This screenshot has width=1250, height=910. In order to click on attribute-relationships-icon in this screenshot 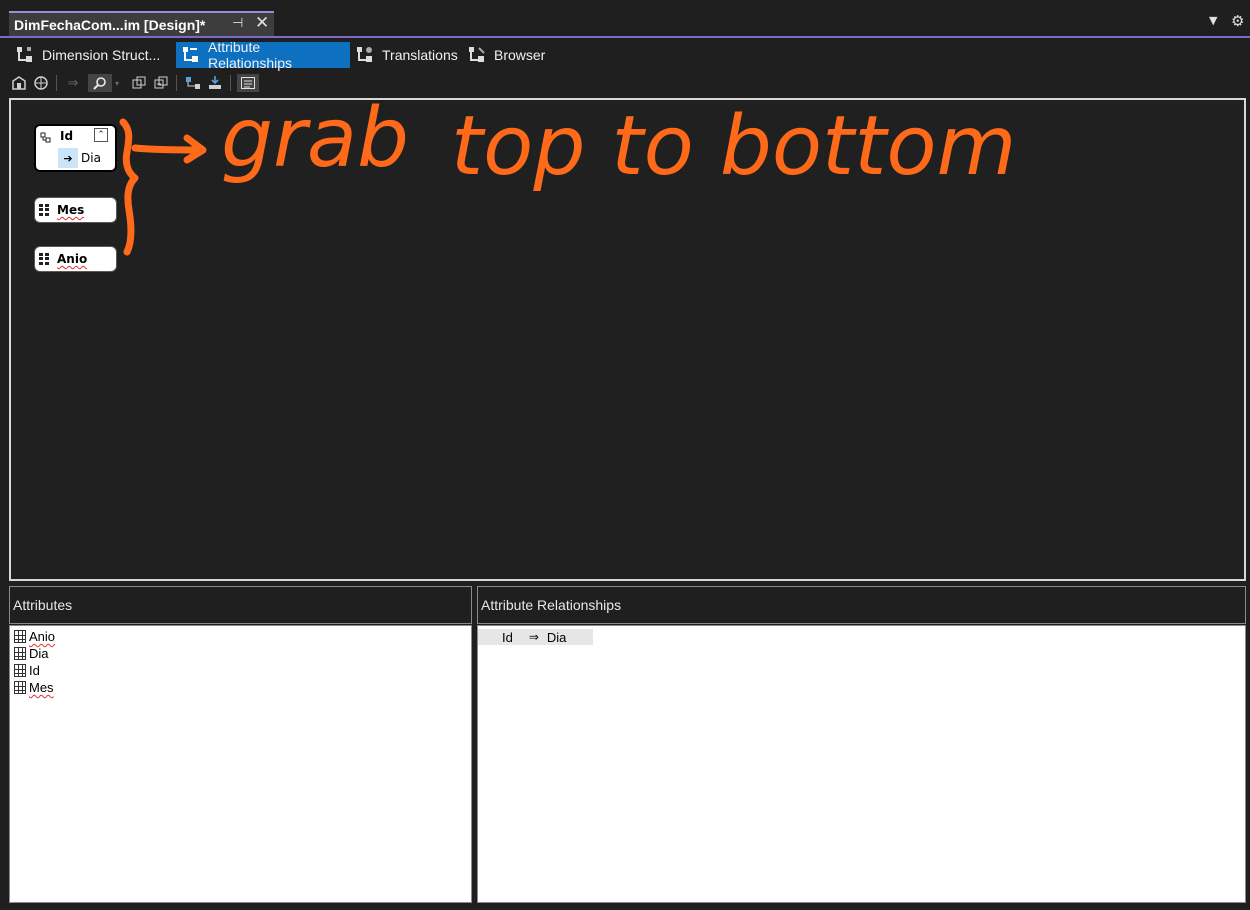, I will do `click(191, 55)`.